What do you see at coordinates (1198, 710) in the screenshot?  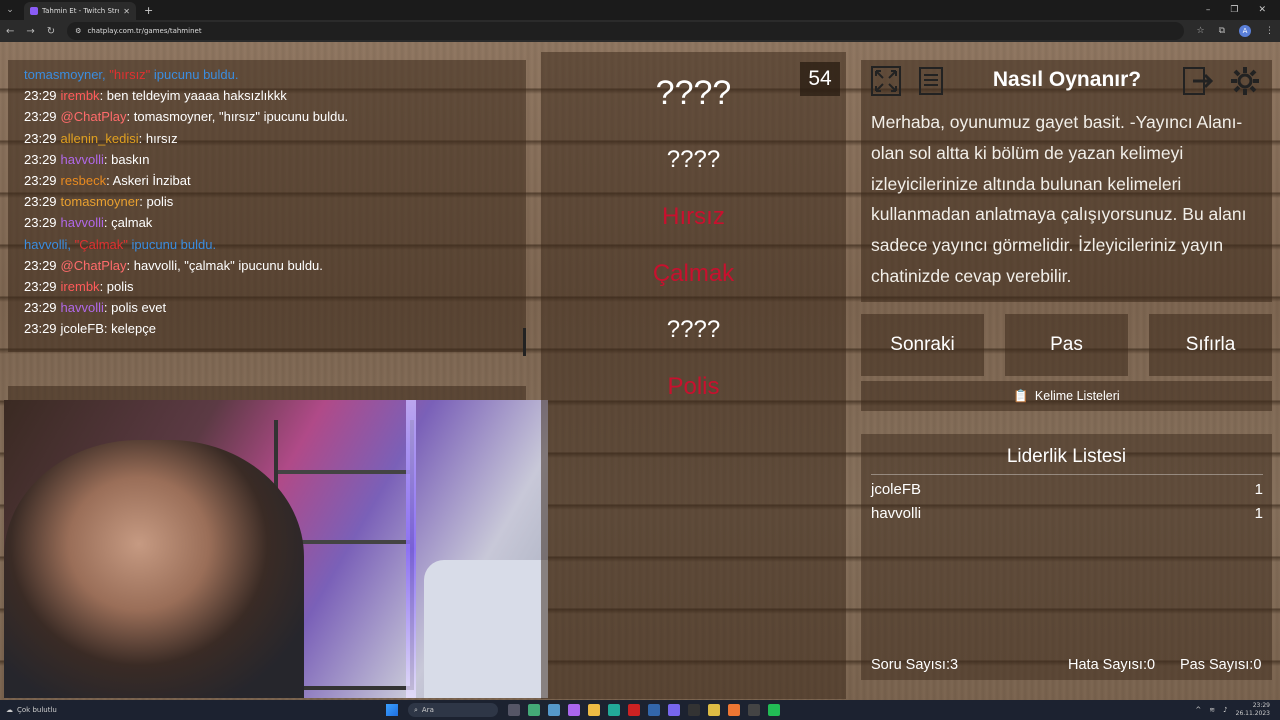 I see `tray-chevron-icon: ^` at bounding box center [1198, 710].